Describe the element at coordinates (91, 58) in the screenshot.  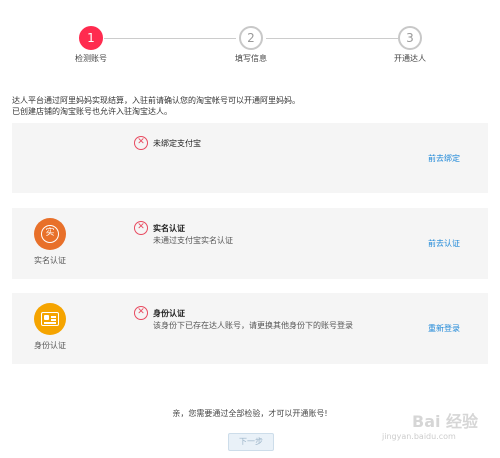
I see `step-label: 检测账号` at that location.